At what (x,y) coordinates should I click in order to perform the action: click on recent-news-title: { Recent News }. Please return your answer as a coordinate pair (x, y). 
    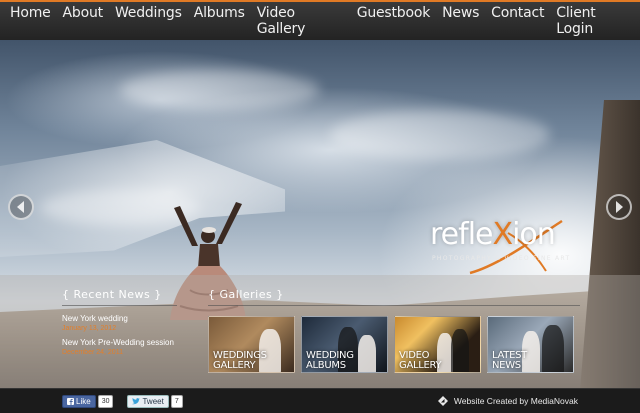
    Looking at the image, I should click on (119, 297).